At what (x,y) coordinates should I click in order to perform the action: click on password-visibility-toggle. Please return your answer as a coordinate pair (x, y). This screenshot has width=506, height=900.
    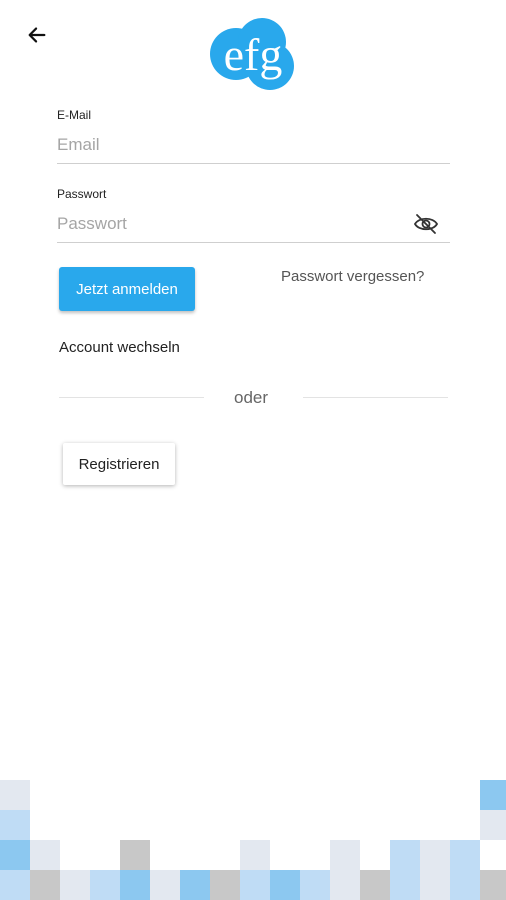
    Looking at the image, I should click on (426, 224).